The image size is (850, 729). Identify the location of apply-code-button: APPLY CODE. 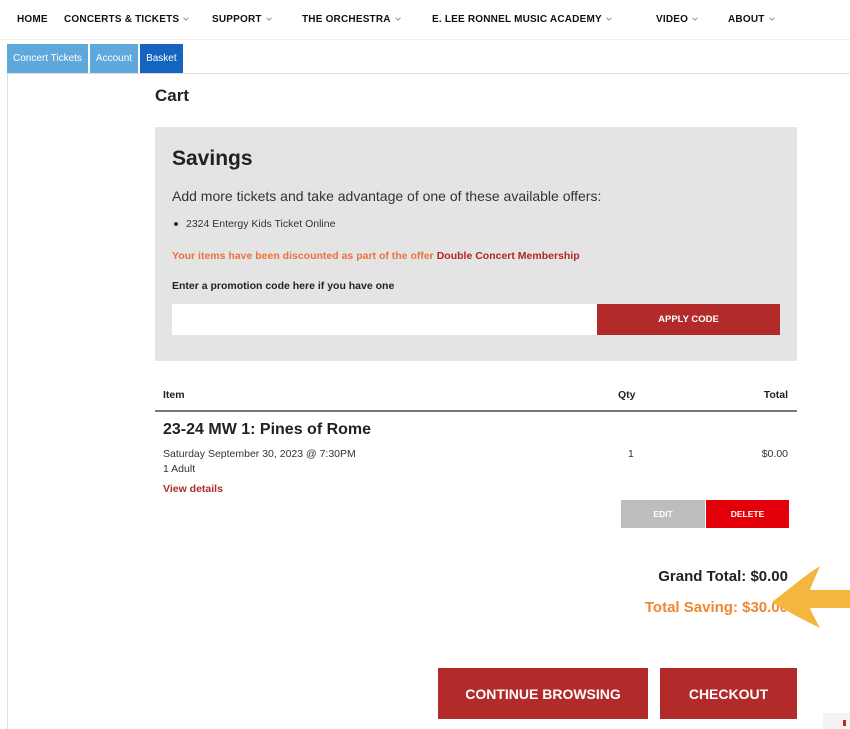
(688, 319).